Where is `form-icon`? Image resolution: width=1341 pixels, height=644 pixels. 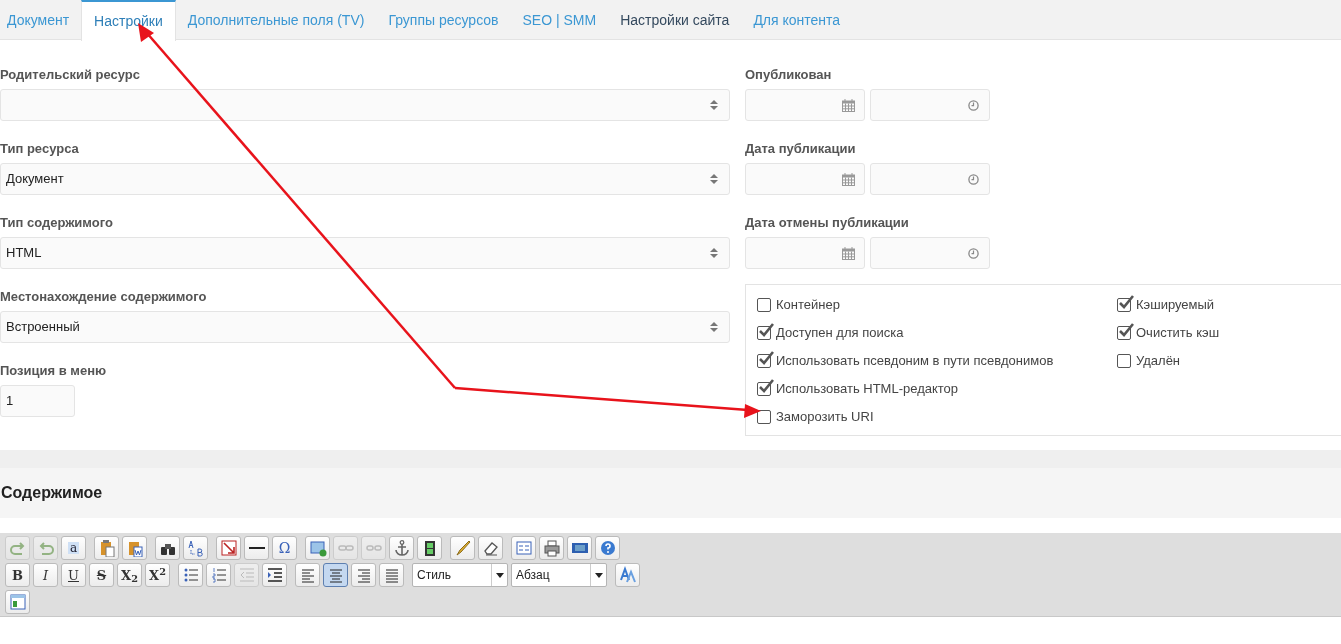
form-icon is located at coordinates (523, 548).